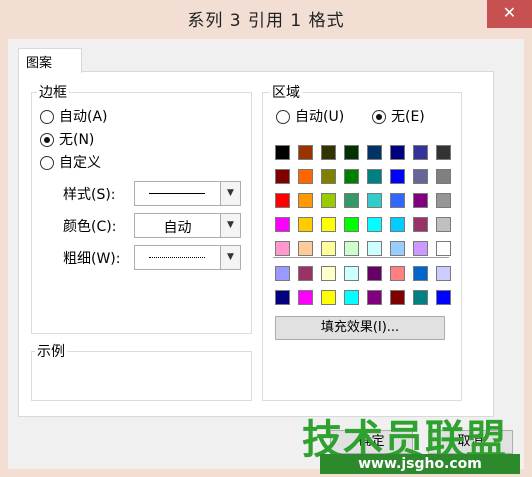 The height and width of the screenshot is (477, 532). I want to click on line-style-dropdown: ▼, so click(187, 193).